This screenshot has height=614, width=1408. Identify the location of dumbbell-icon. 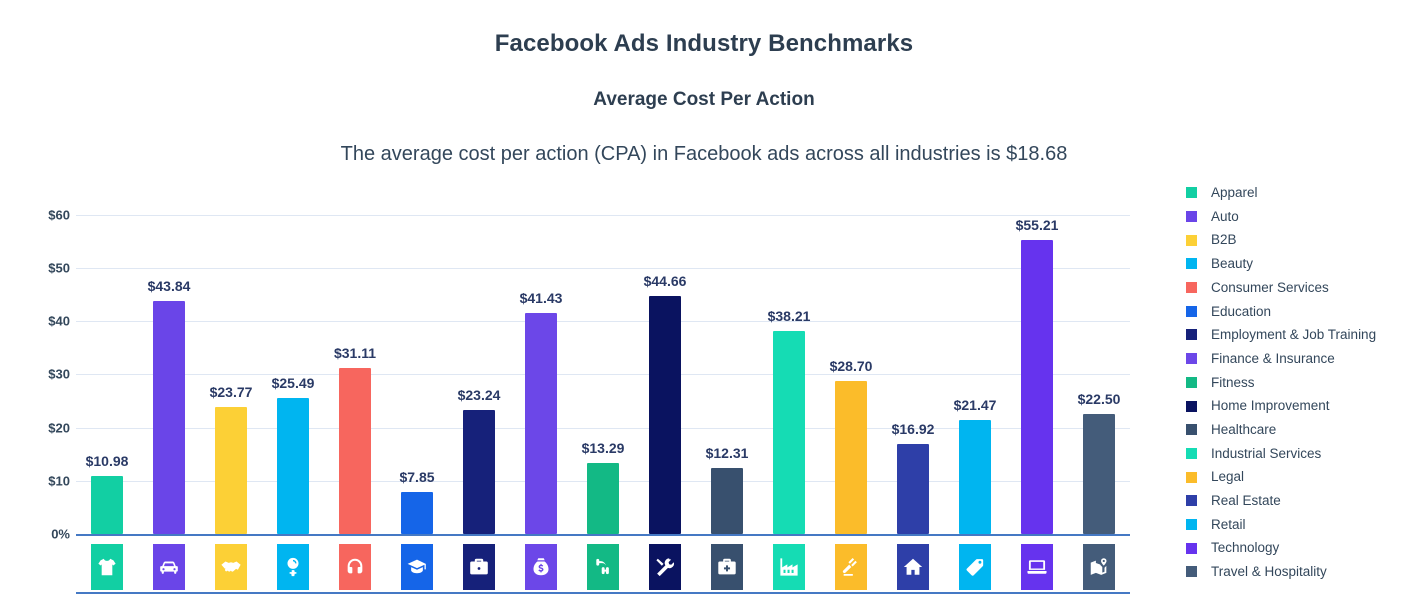
(603, 567).